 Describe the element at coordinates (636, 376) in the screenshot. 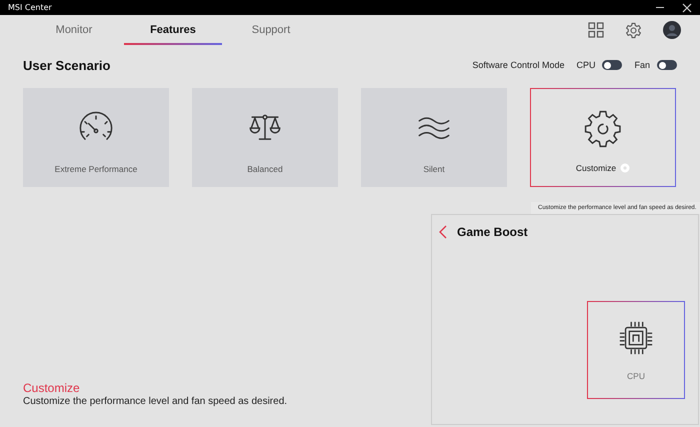

I see `card-label: CPU` at that location.